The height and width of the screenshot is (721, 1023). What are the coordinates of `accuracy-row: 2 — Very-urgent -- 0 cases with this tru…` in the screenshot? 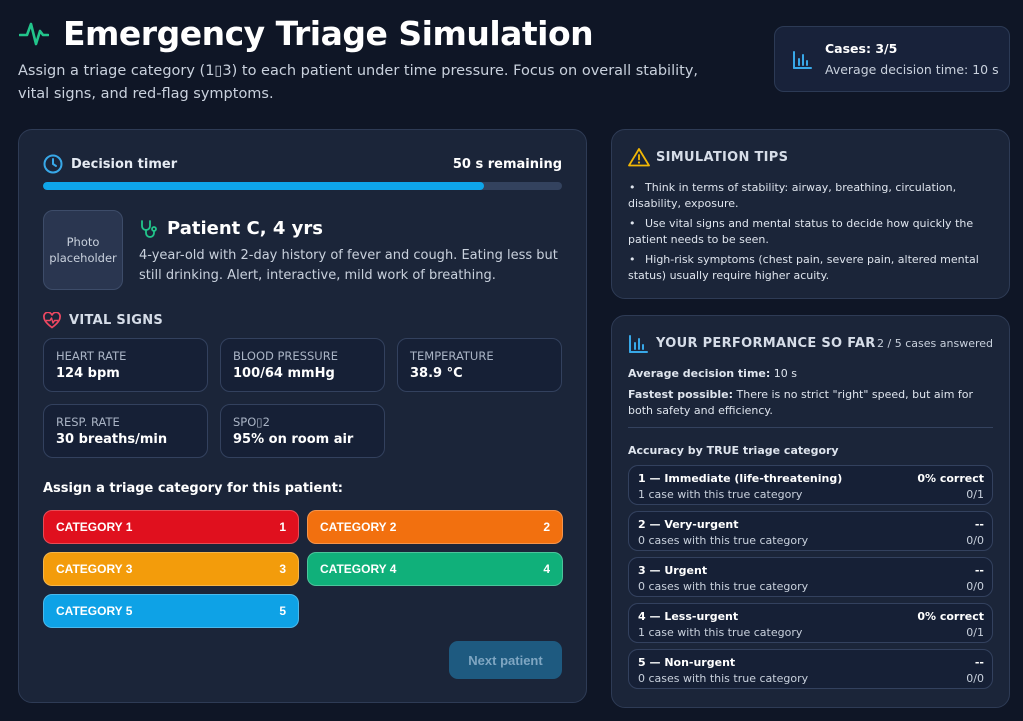 It's located at (810, 531).